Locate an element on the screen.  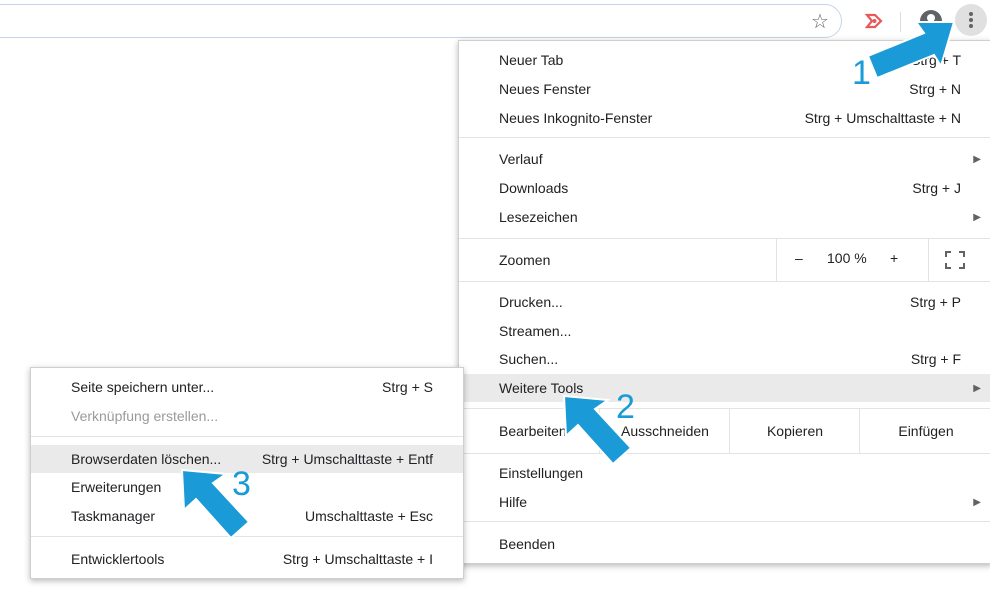
menu-item-bookmarks: Lesezeichen ▶ is located at coordinates (724, 217).